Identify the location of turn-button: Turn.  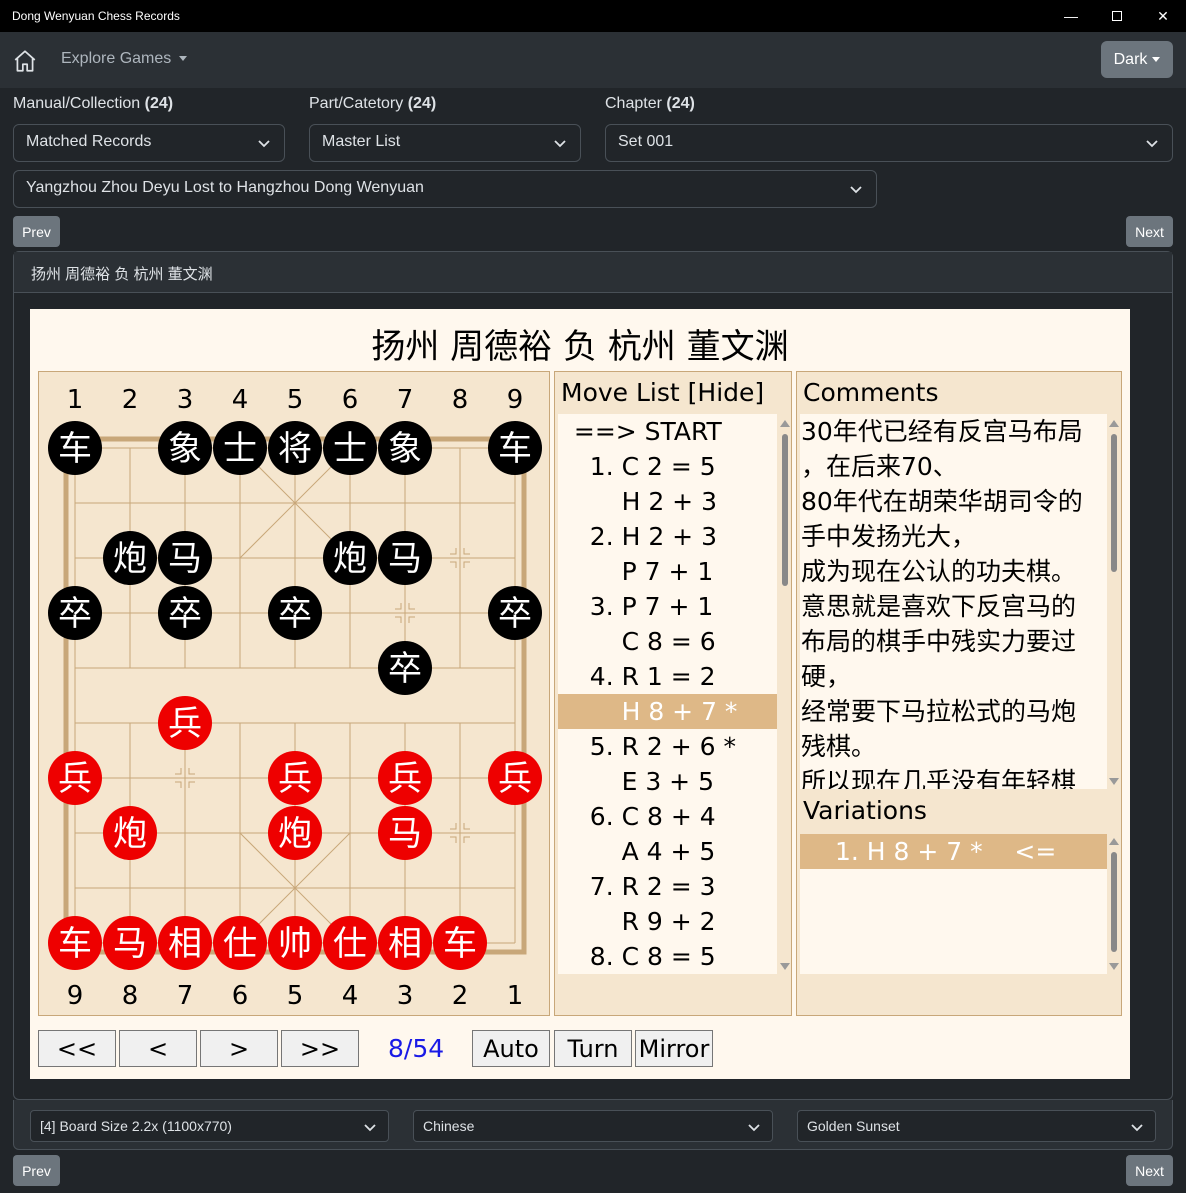
(593, 1048).